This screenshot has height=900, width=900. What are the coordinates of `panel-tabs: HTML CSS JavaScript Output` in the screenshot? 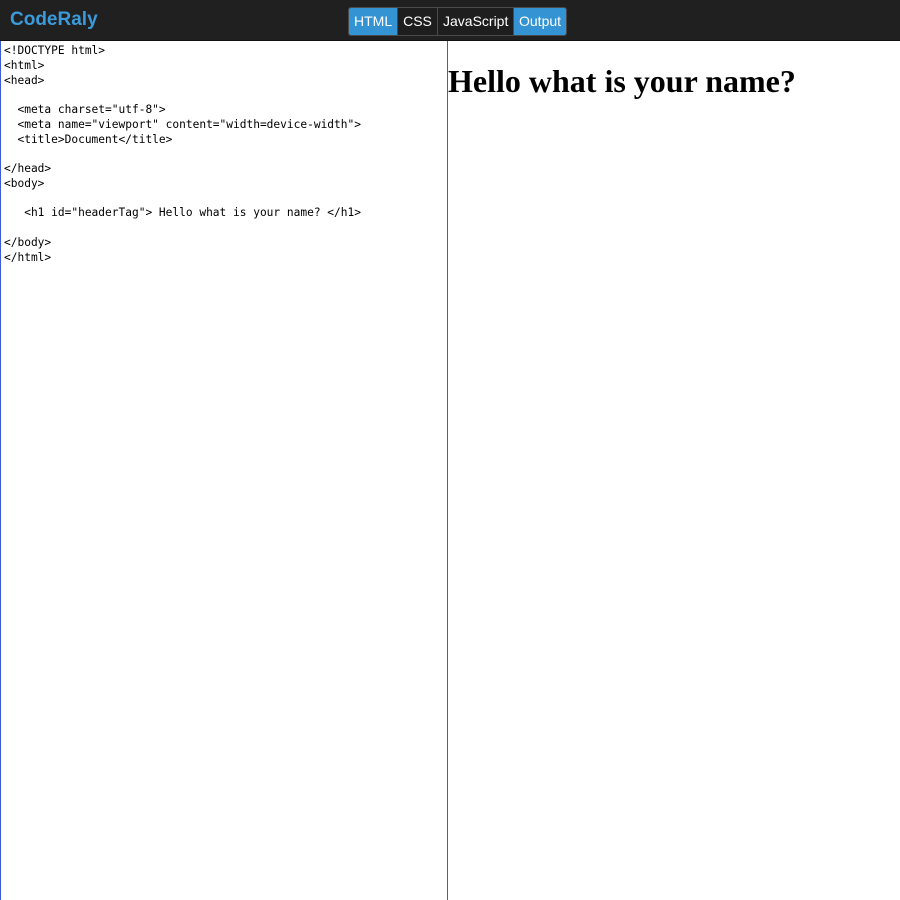 It's located at (457, 21).